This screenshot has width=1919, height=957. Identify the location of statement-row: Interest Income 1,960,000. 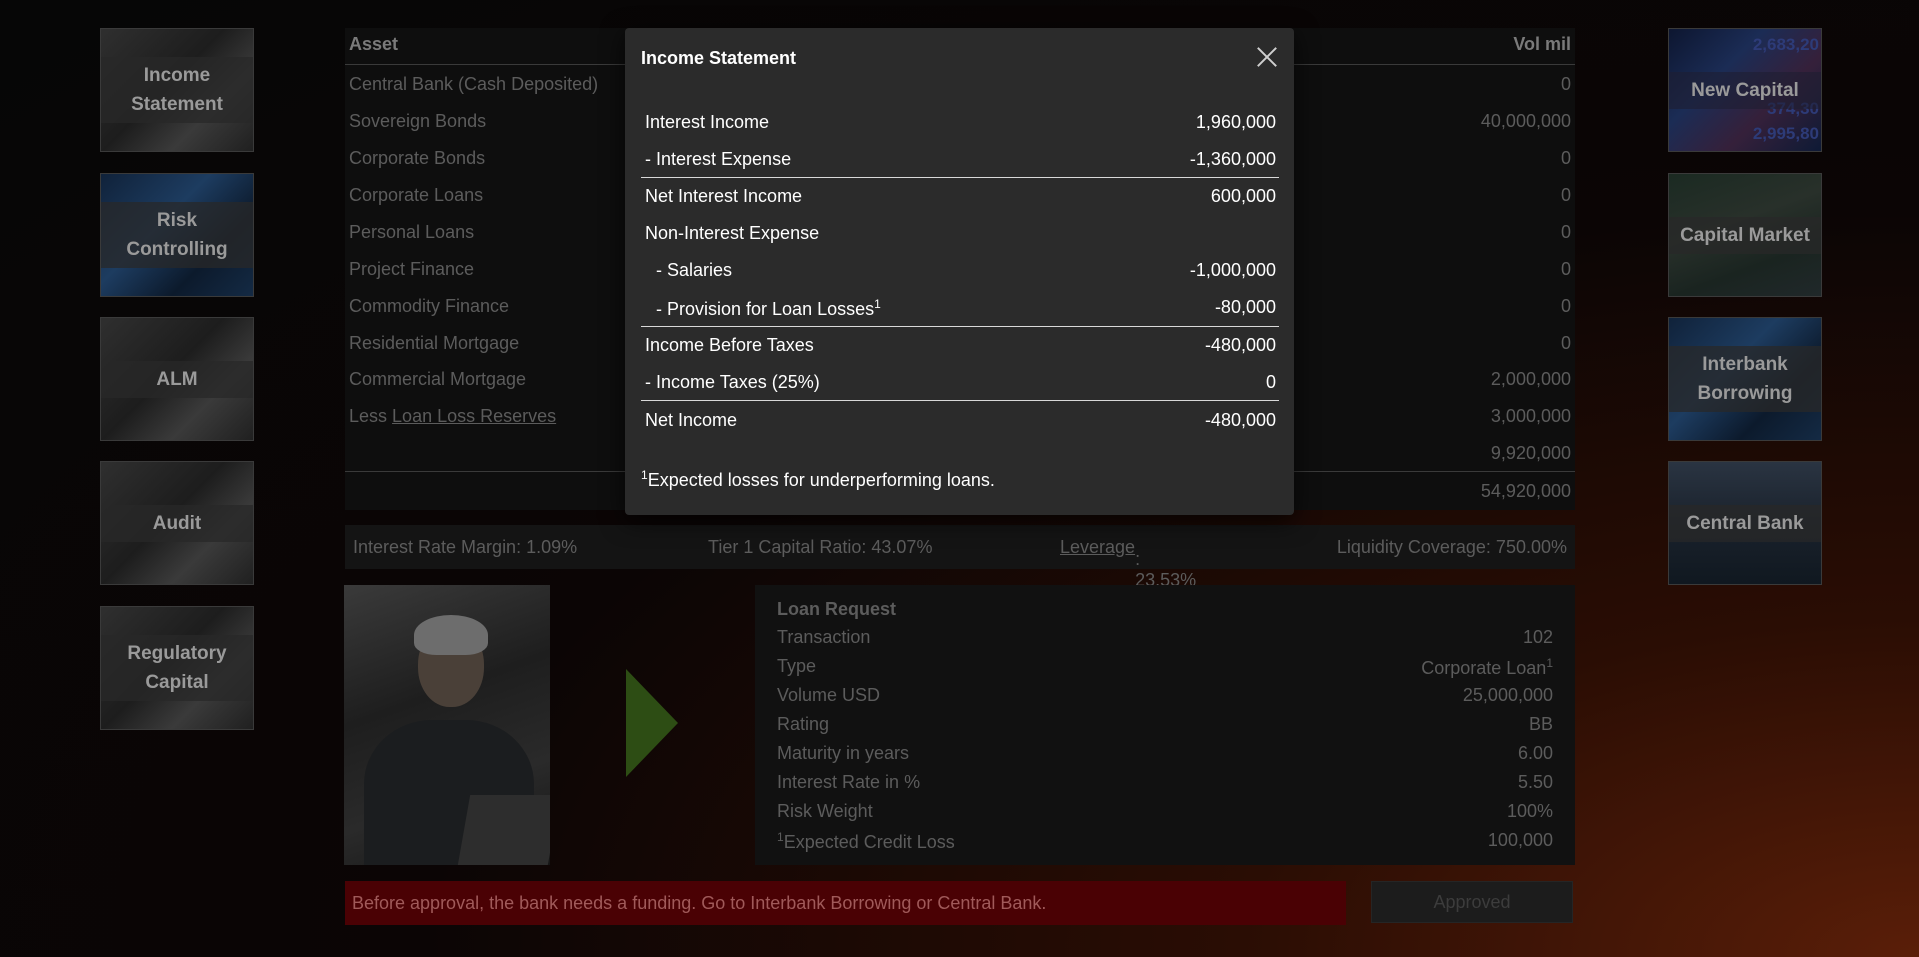
(960, 122).